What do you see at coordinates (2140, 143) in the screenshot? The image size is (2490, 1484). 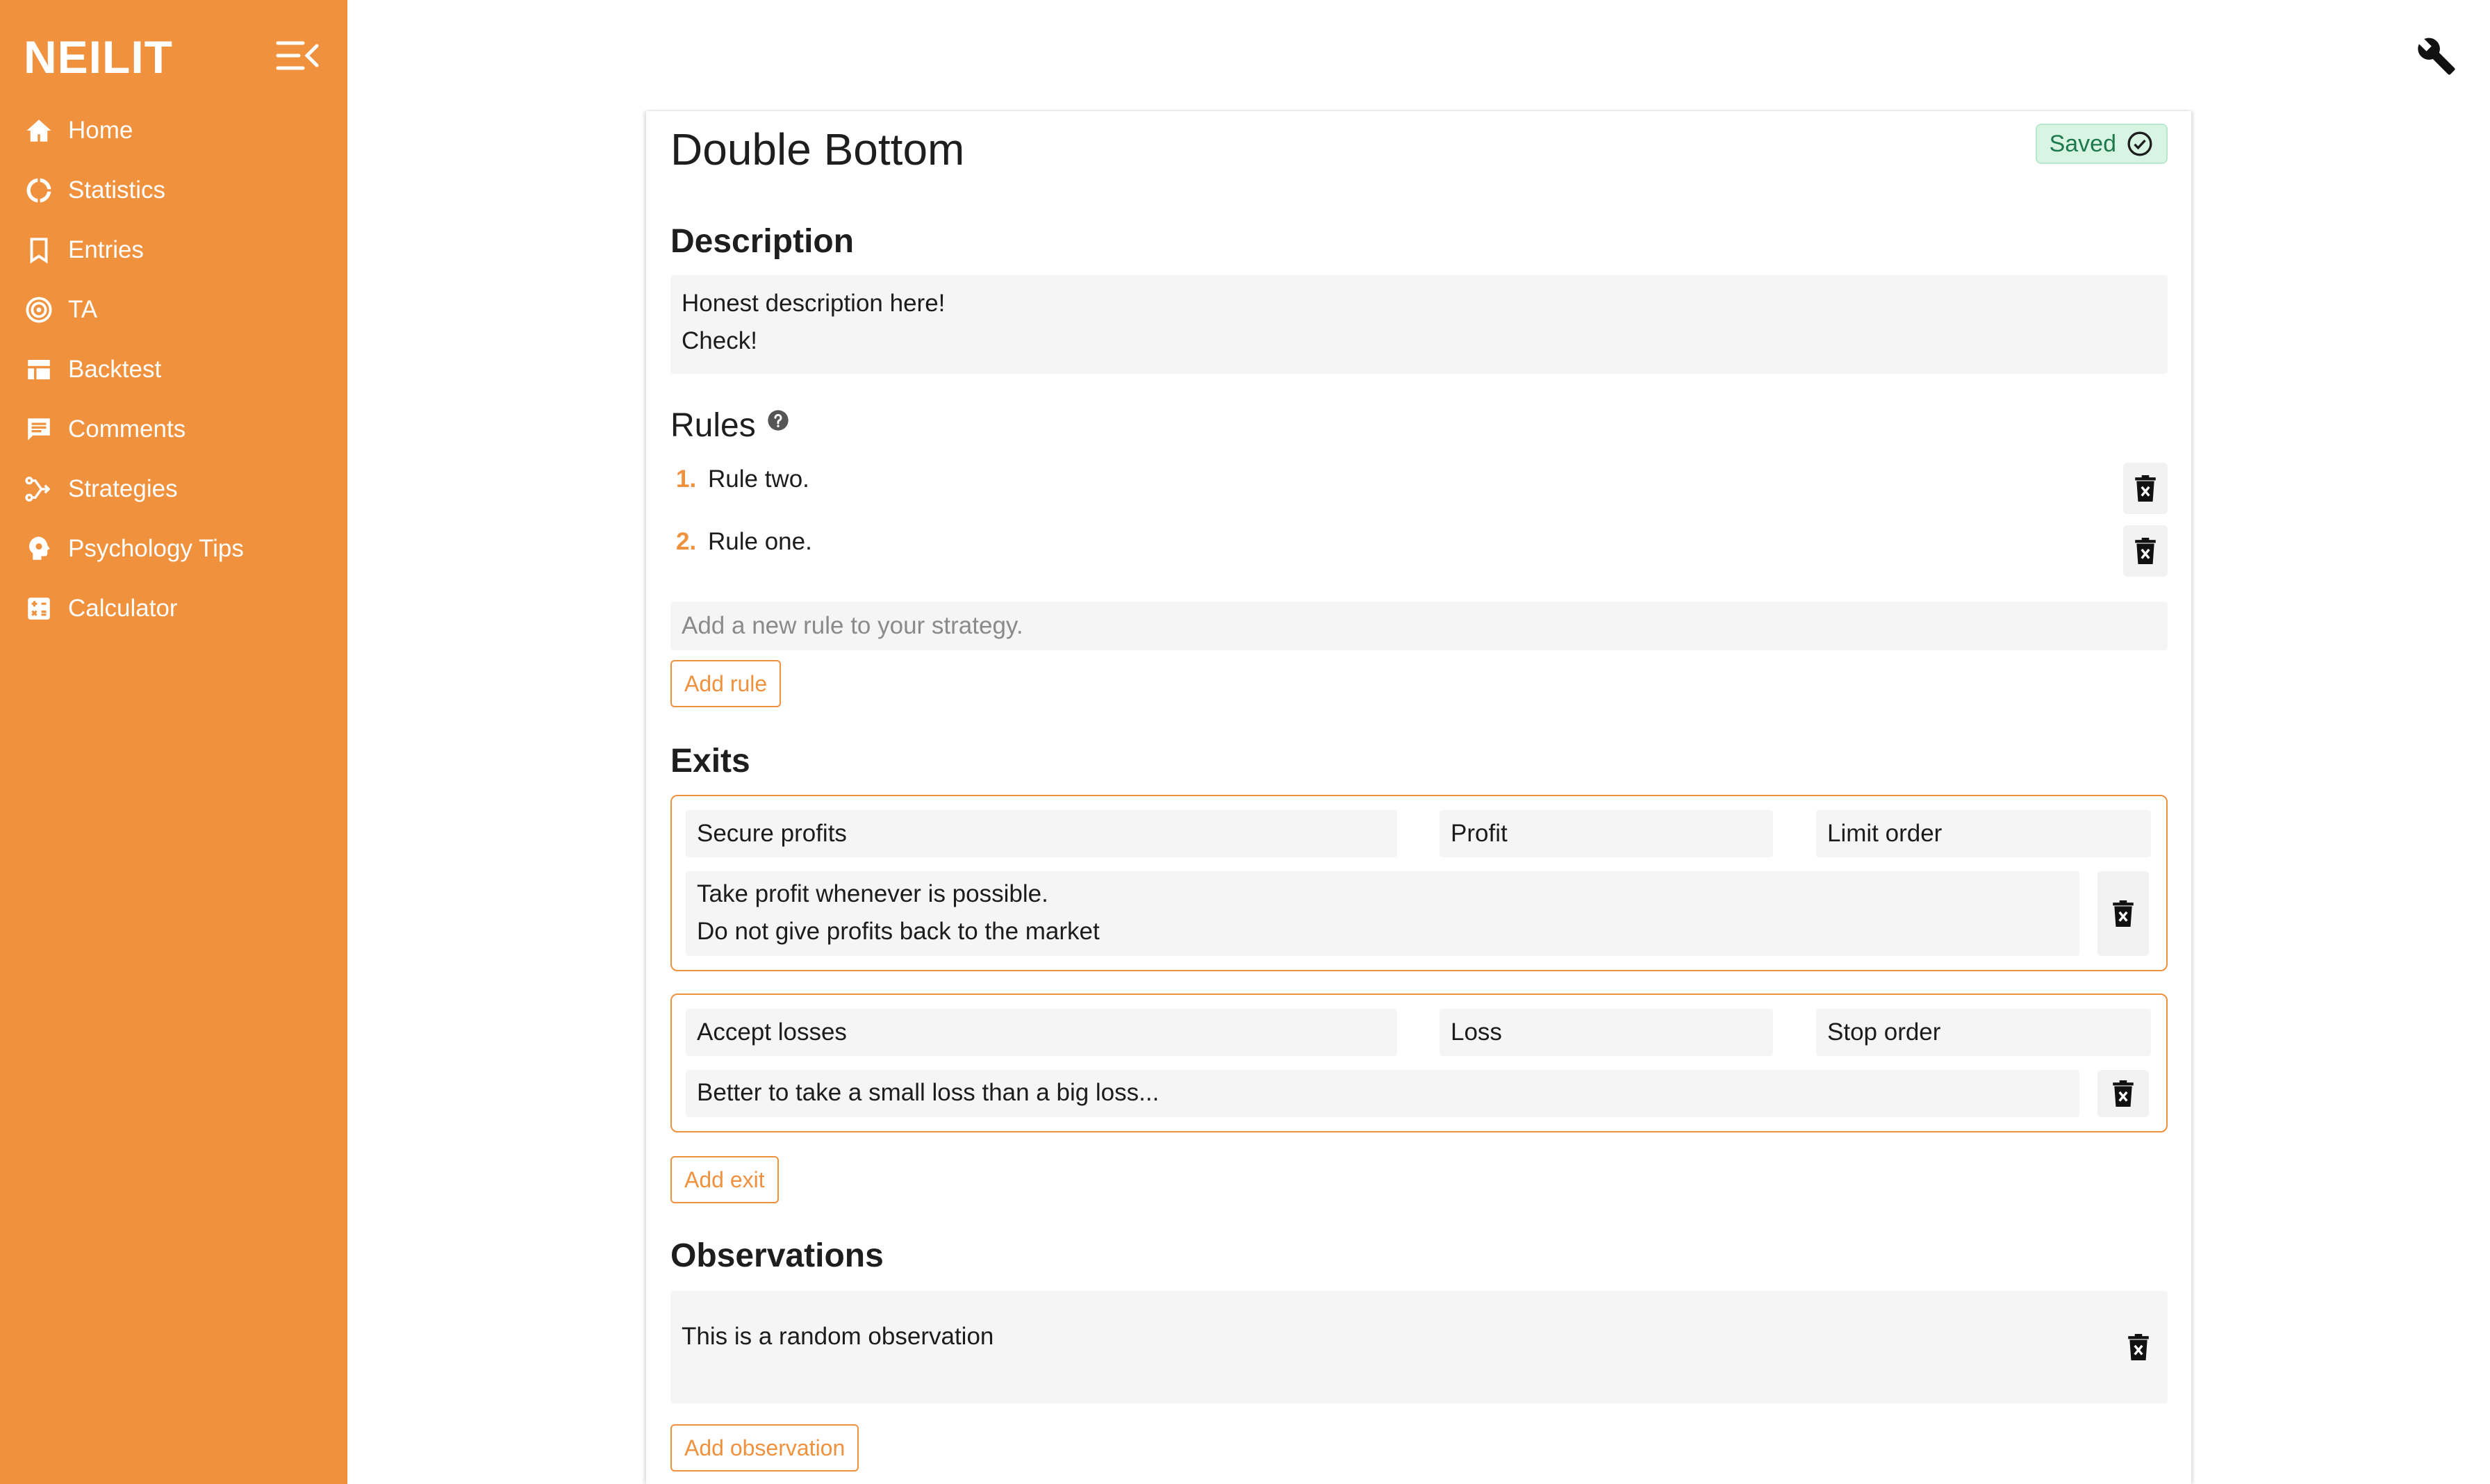 I see `check-circle-icon` at bounding box center [2140, 143].